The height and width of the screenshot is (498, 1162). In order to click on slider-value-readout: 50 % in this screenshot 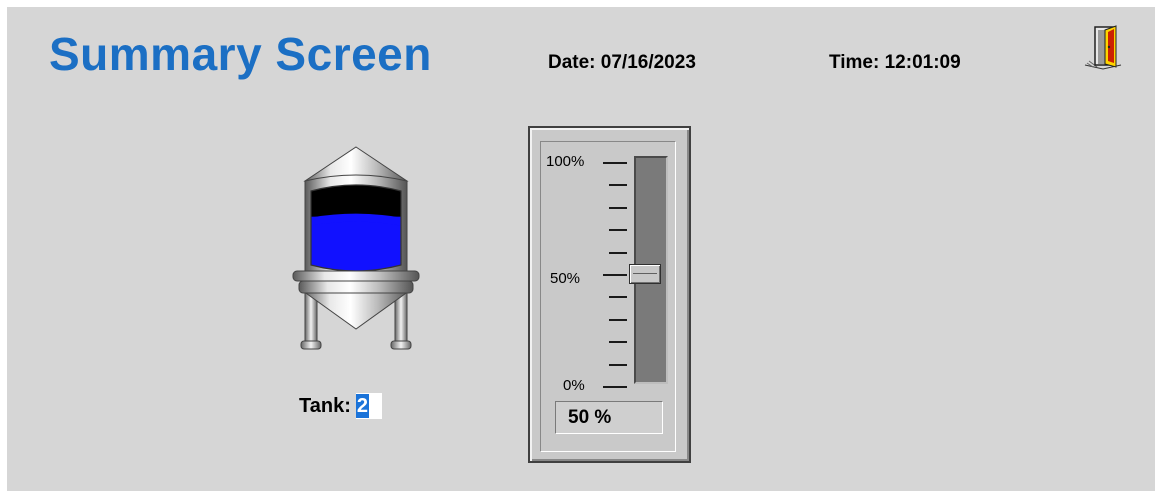, I will do `click(609, 417)`.